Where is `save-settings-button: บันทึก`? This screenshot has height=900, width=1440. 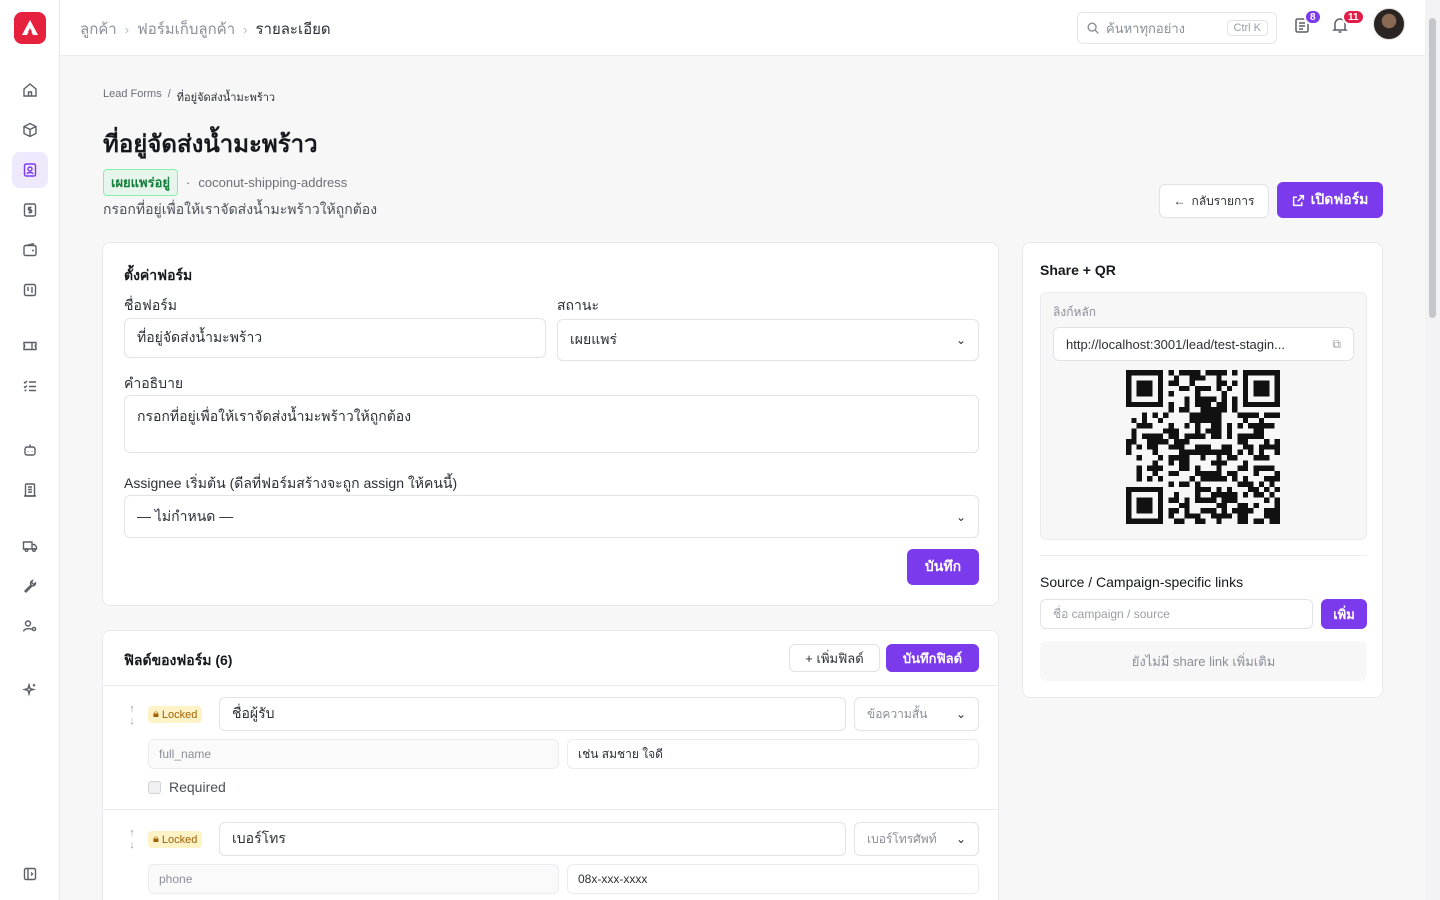
save-settings-button: บันทึก is located at coordinates (943, 567).